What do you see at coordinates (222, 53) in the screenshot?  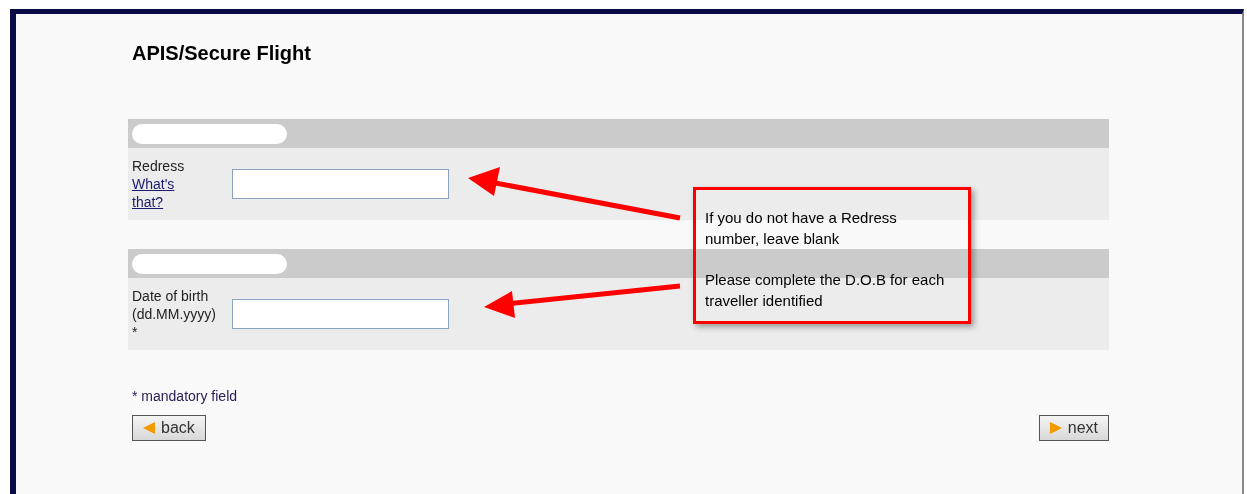 I see `page-title: APIS/Secure Flight` at bounding box center [222, 53].